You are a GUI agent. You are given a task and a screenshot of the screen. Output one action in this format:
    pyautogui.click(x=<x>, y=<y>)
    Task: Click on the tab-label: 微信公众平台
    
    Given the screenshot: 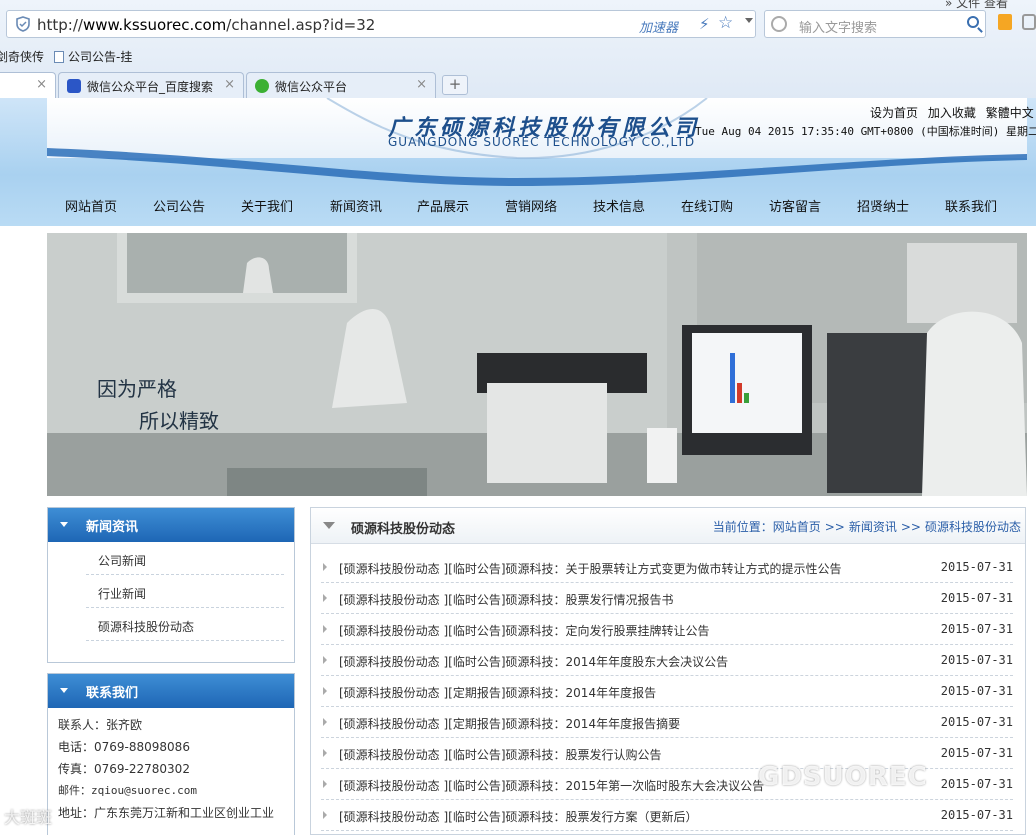 What is the action you would take?
    pyautogui.click(x=311, y=87)
    